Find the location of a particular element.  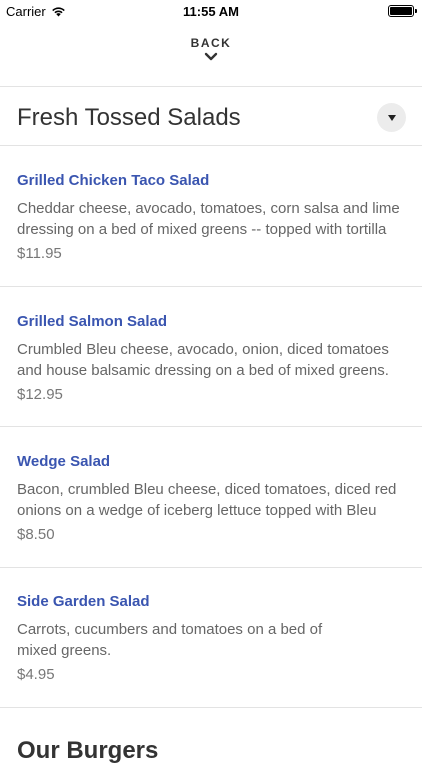

section-header: Fresh Tossed Salads is located at coordinates (211, 121).